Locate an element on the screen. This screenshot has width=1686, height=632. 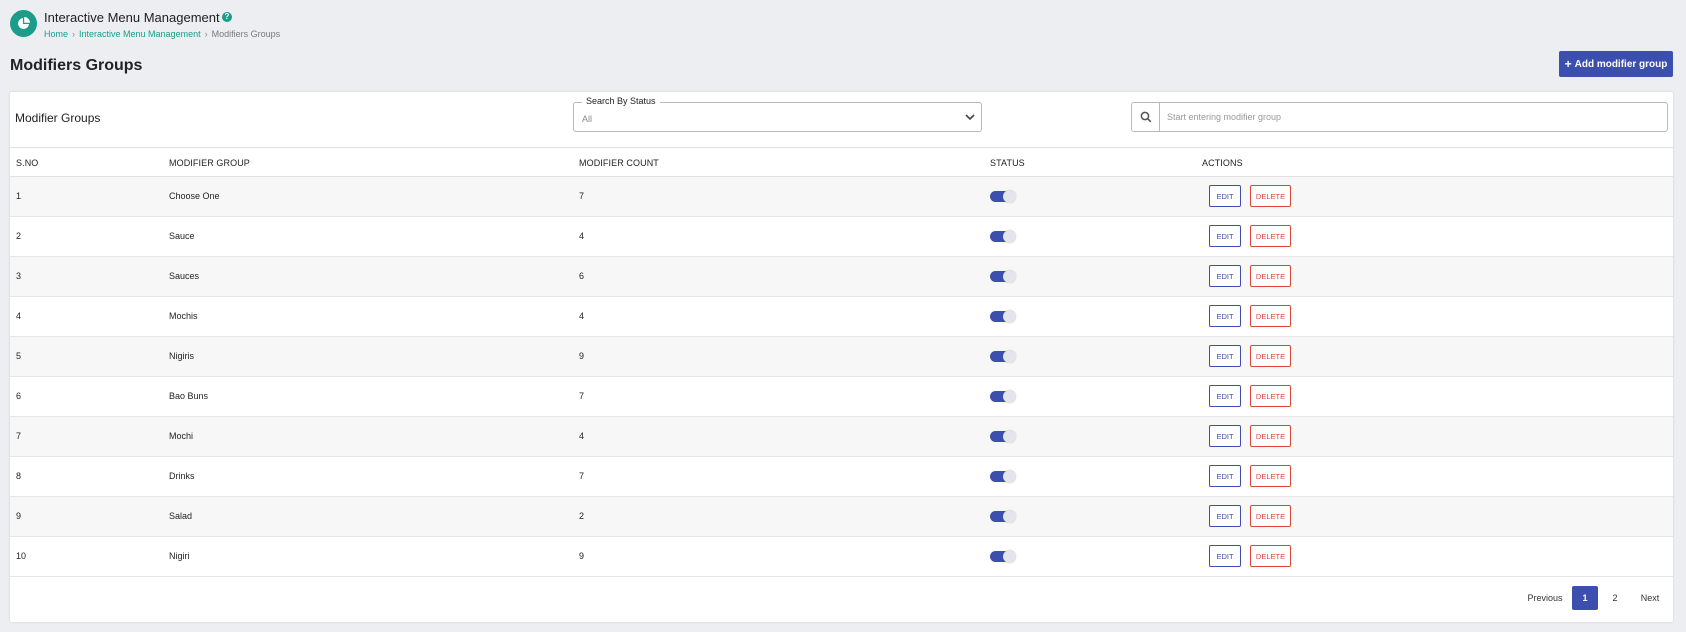
row-modifier-group: Drinks is located at coordinates (182, 476).